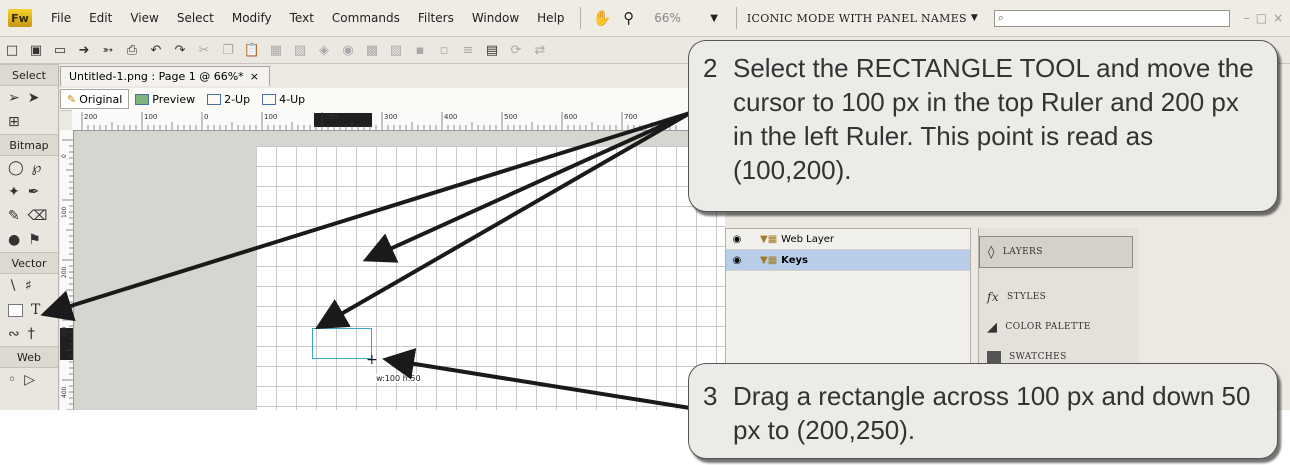 The width and height of the screenshot is (1290, 465). Describe the element at coordinates (710, 396) in the screenshot. I see `step-number: 3` at that location.